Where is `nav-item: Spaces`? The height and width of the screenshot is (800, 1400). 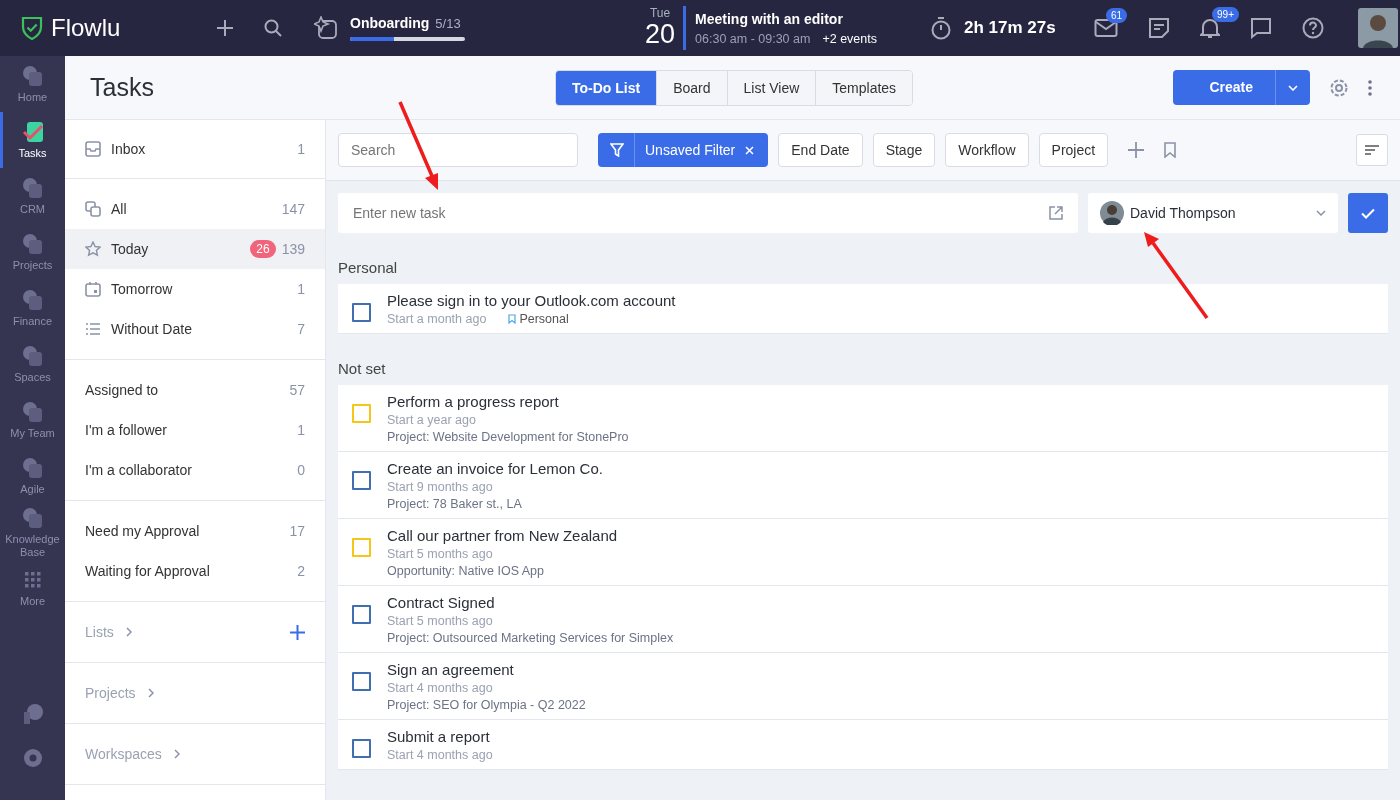
nav-item: Spaces is located at coordinates (31, 364).